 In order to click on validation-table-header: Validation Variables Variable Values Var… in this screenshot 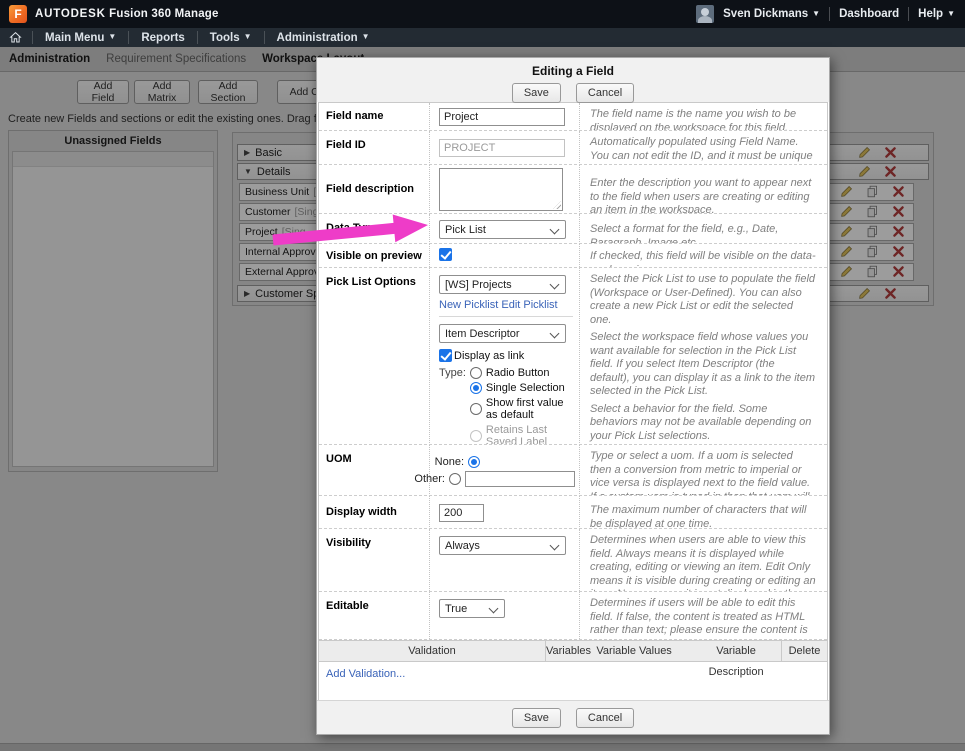, I will do `click(573, 659)`.